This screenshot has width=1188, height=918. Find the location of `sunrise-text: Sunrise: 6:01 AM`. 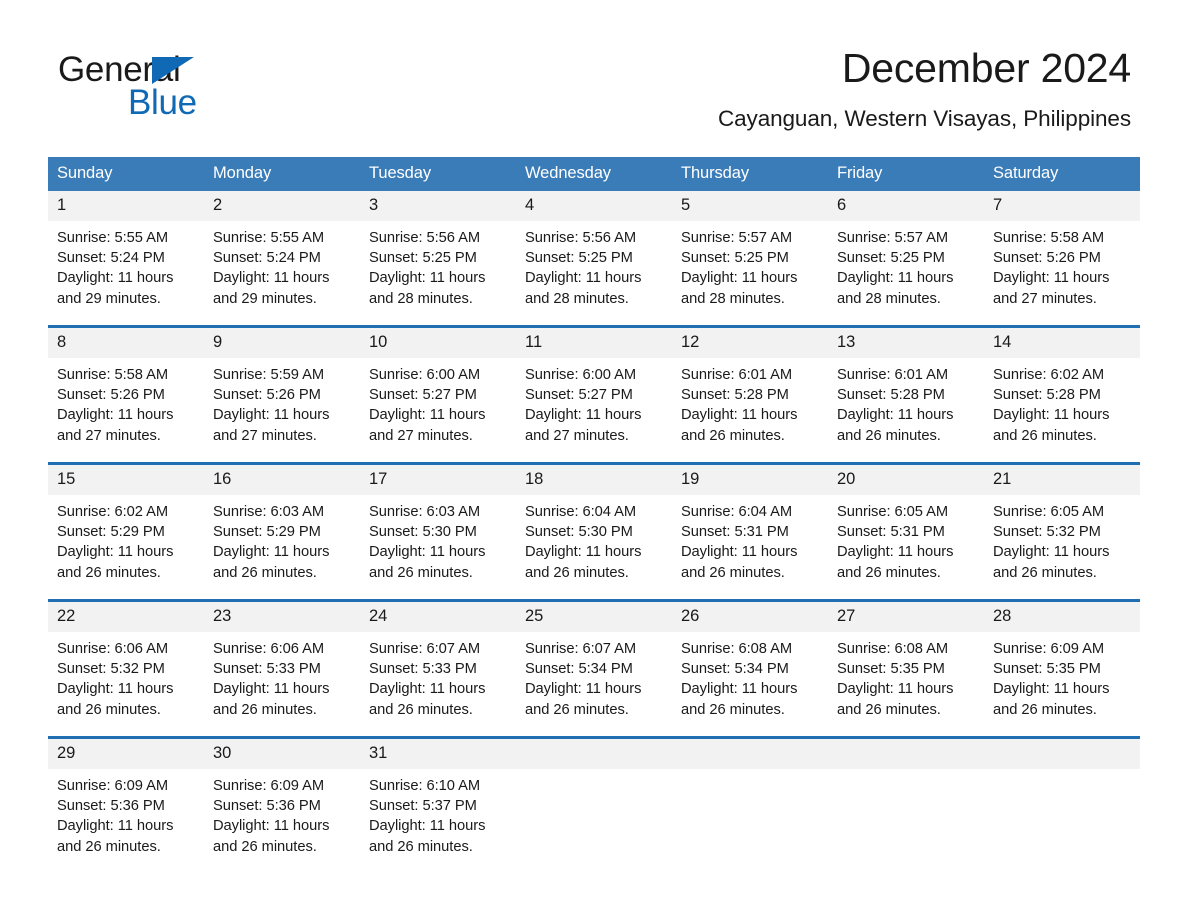

sunrise-text: Sunrise: 6:01 AM is located at coordinates (737, 375).